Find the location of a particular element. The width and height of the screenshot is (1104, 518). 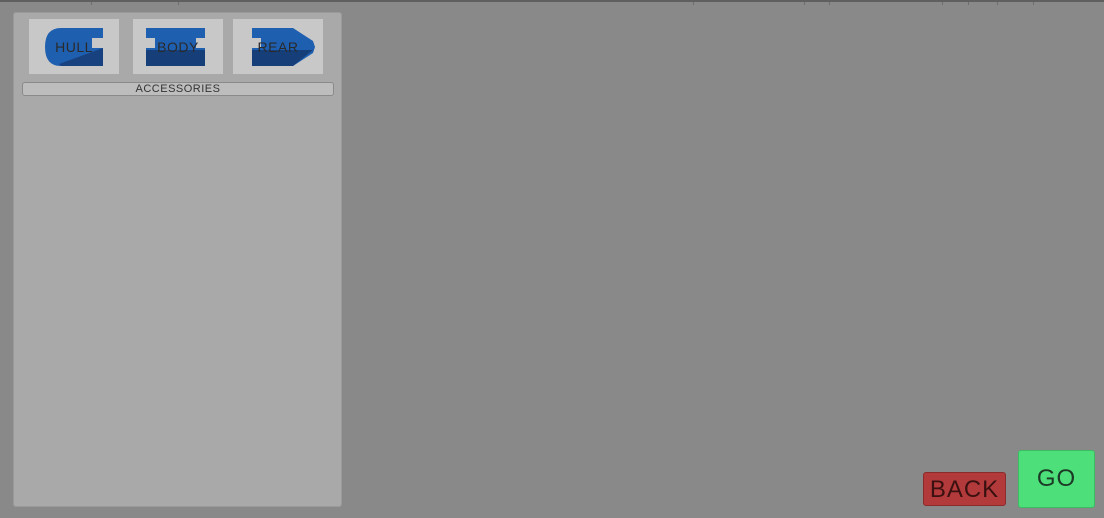

part-label-body: BODY is located at coordinates (178, 47).